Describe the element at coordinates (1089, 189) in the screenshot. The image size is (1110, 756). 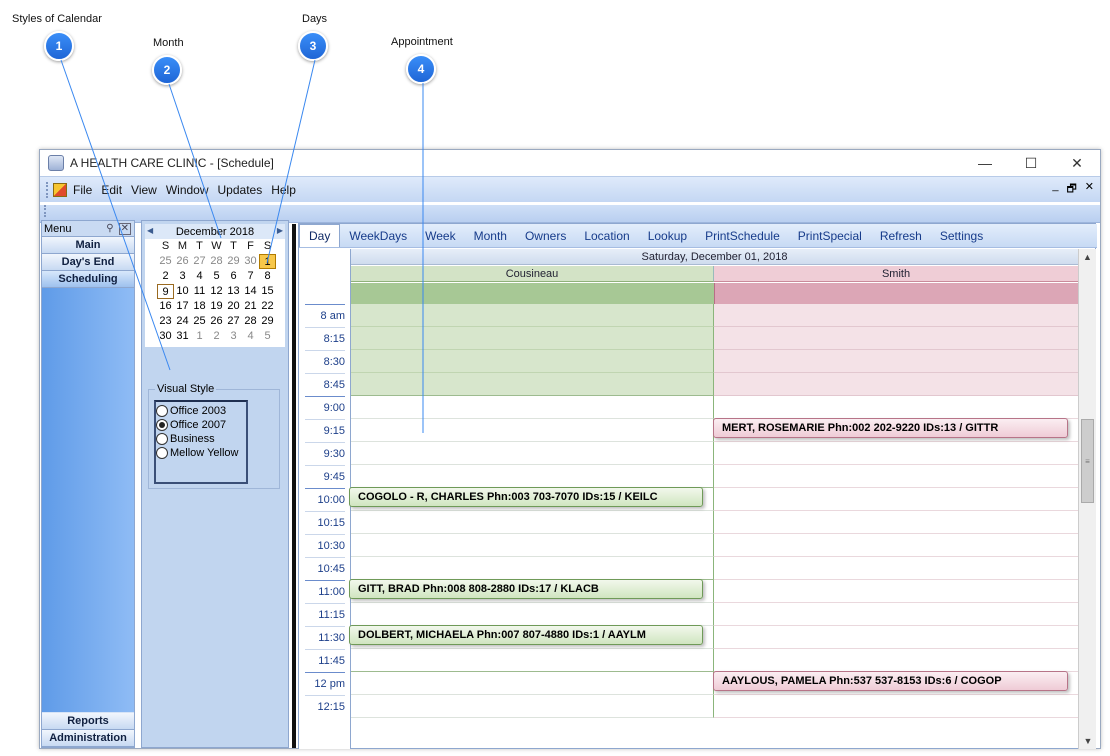
I see `mdi-close-button: ✕` at that location.